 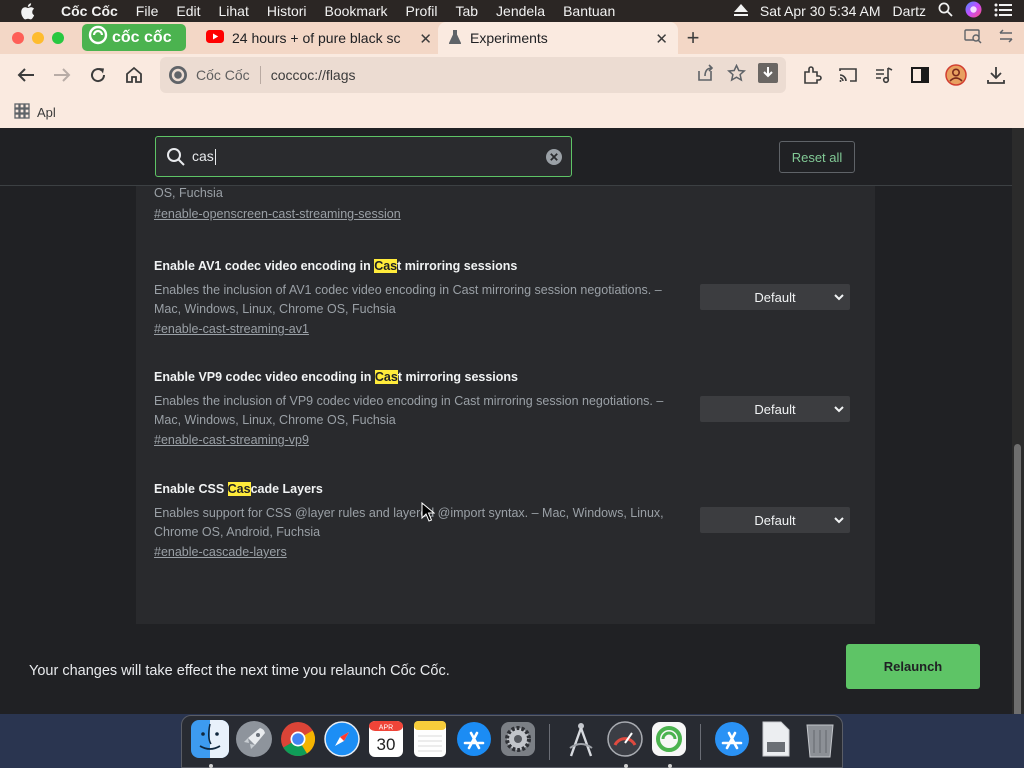 I want to click on dock-chrome, so click(x=298, y=742).